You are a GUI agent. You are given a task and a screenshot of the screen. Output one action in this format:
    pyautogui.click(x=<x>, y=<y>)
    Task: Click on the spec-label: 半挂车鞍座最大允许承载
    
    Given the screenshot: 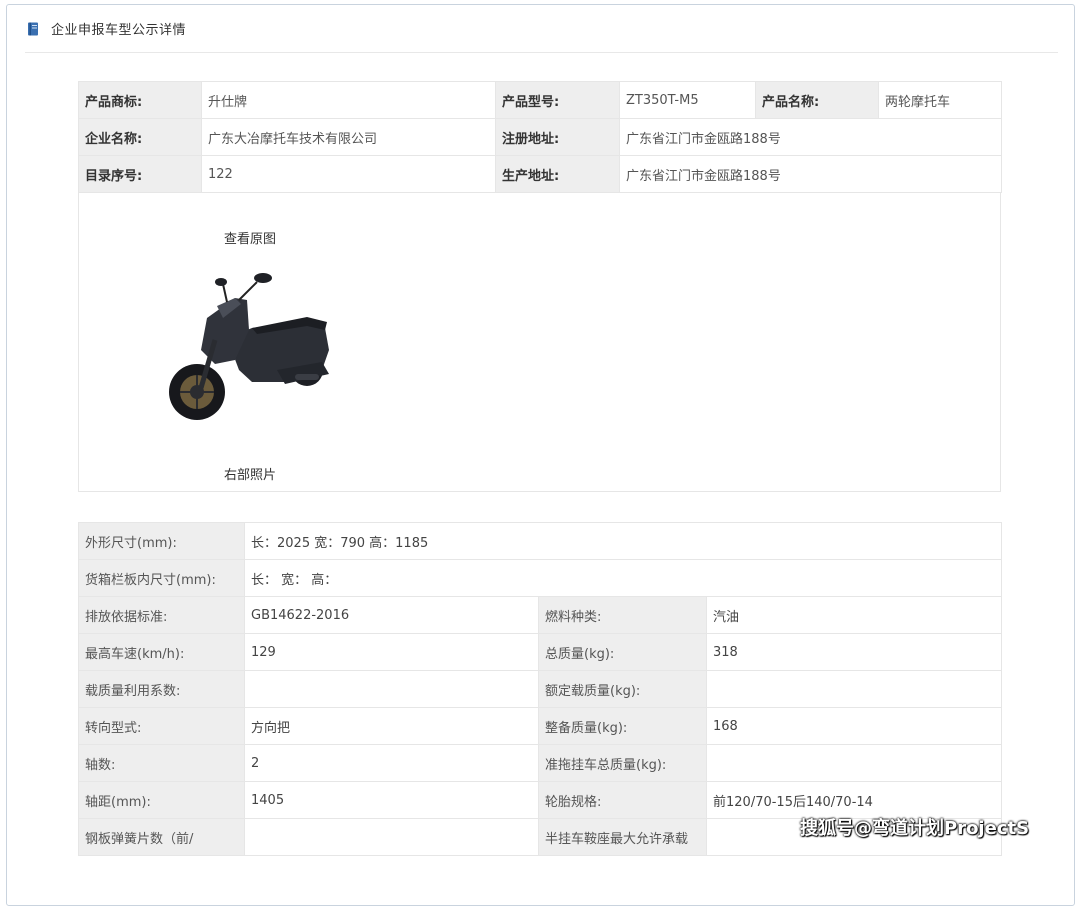 What is the action you would take?
    pyautogui.click(x=622, y=837)
    